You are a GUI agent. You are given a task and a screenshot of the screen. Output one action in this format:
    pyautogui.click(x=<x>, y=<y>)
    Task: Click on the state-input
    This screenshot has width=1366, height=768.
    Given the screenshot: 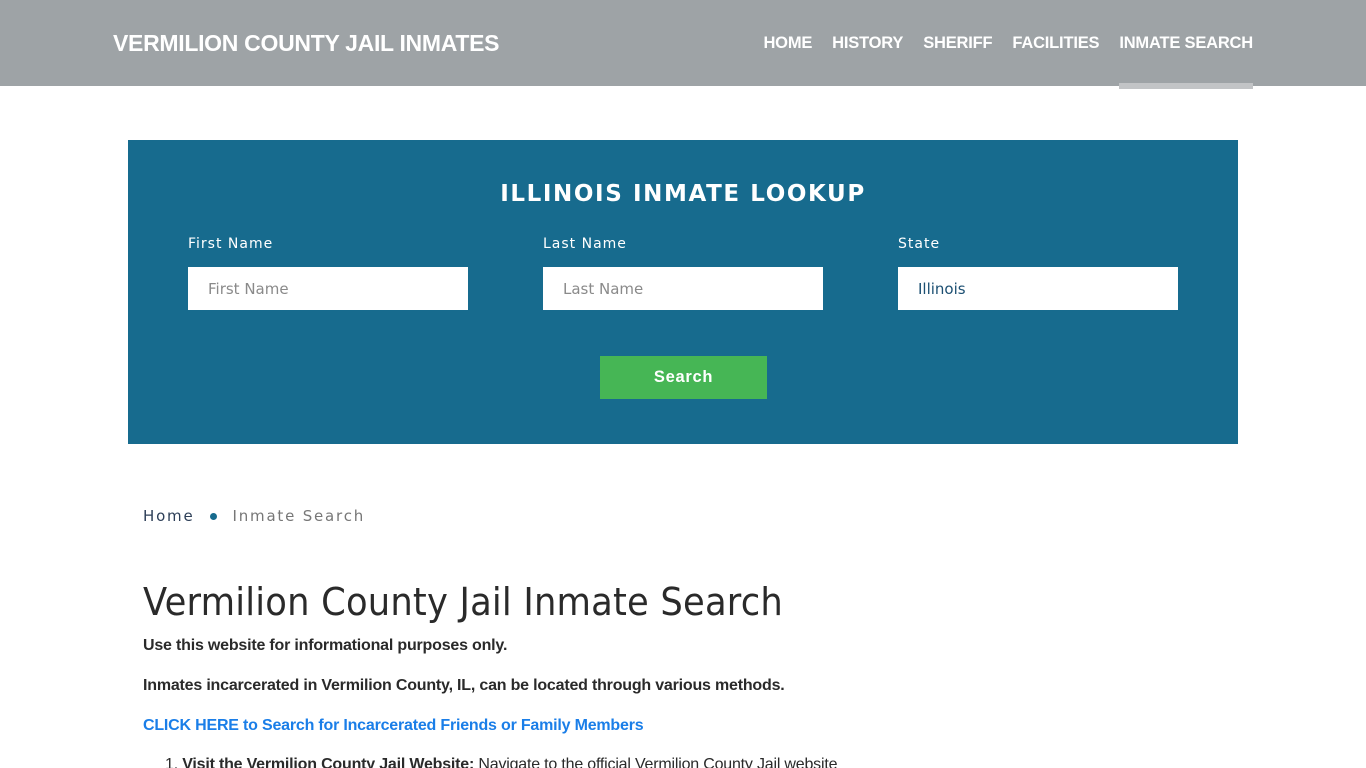 What is the action you would take?
    pyautogui.click(x=1038, y=288)
    